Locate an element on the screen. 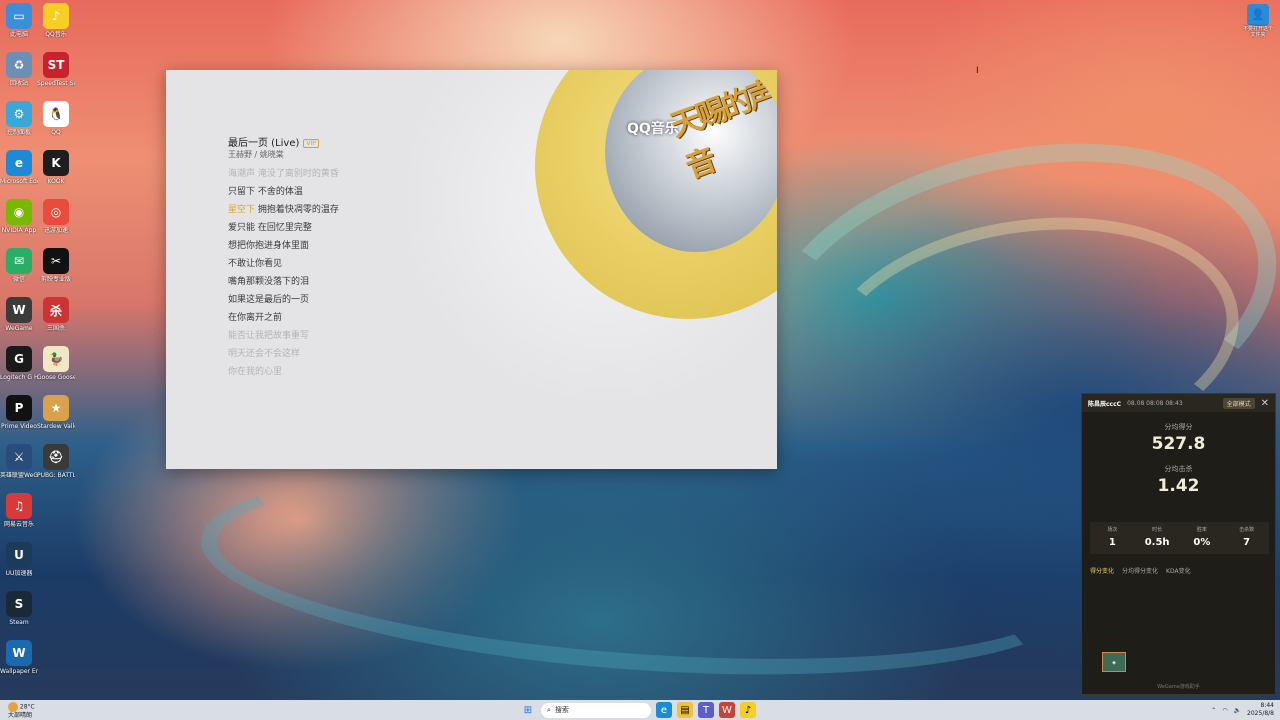  lyric-text: 明天还会不会这样 is located at coordinates (264, 354).